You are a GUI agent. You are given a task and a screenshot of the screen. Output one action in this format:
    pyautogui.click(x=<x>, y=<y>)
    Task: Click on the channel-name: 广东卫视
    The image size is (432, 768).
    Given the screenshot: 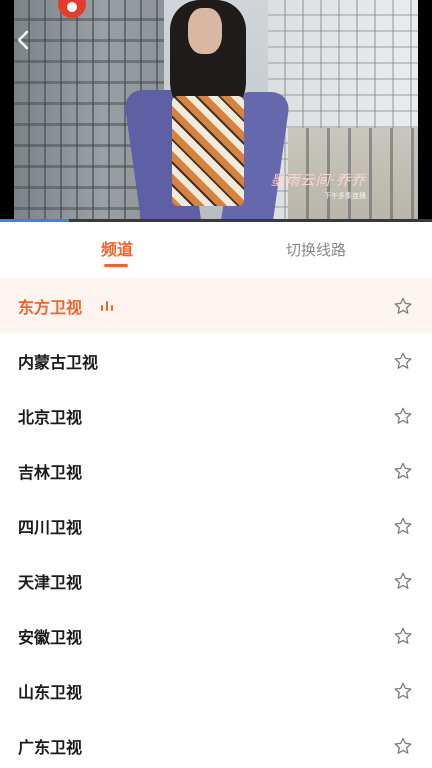 What is the action you would take?
    pyautogui.click(x=50, y=747)
    